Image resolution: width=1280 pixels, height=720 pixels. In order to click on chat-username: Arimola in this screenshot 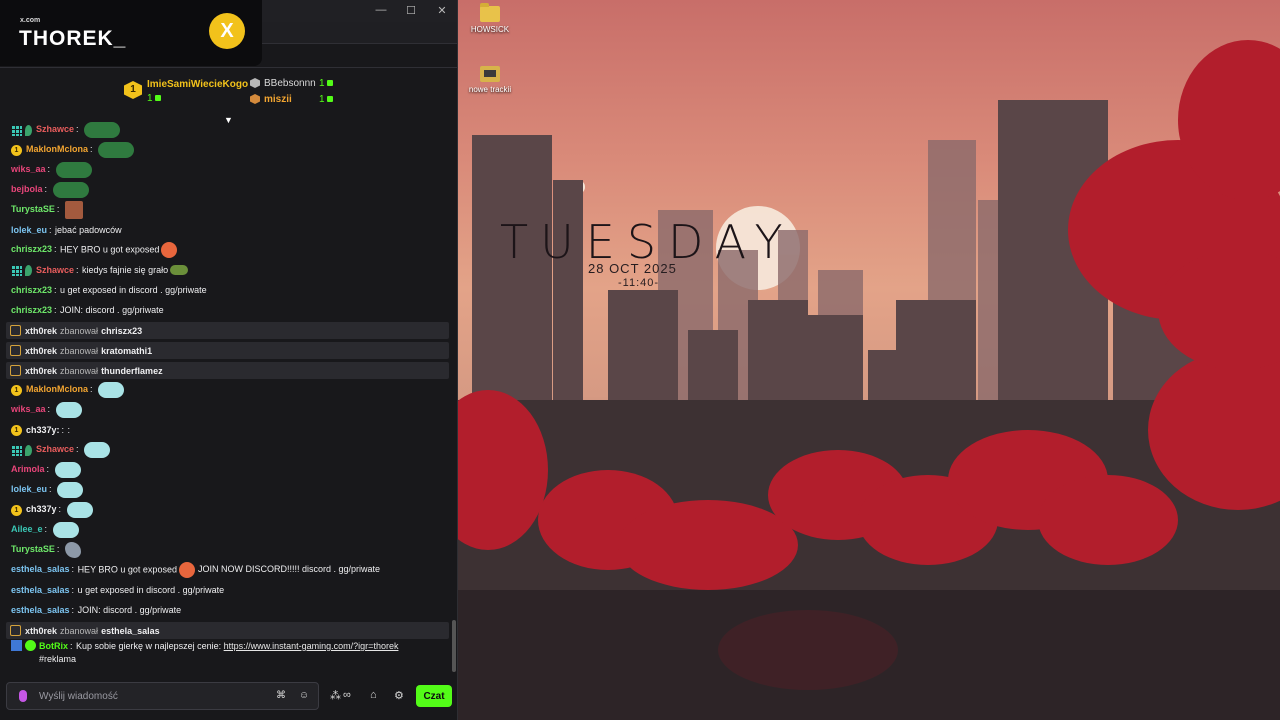, I will do `click(28, 469)`.